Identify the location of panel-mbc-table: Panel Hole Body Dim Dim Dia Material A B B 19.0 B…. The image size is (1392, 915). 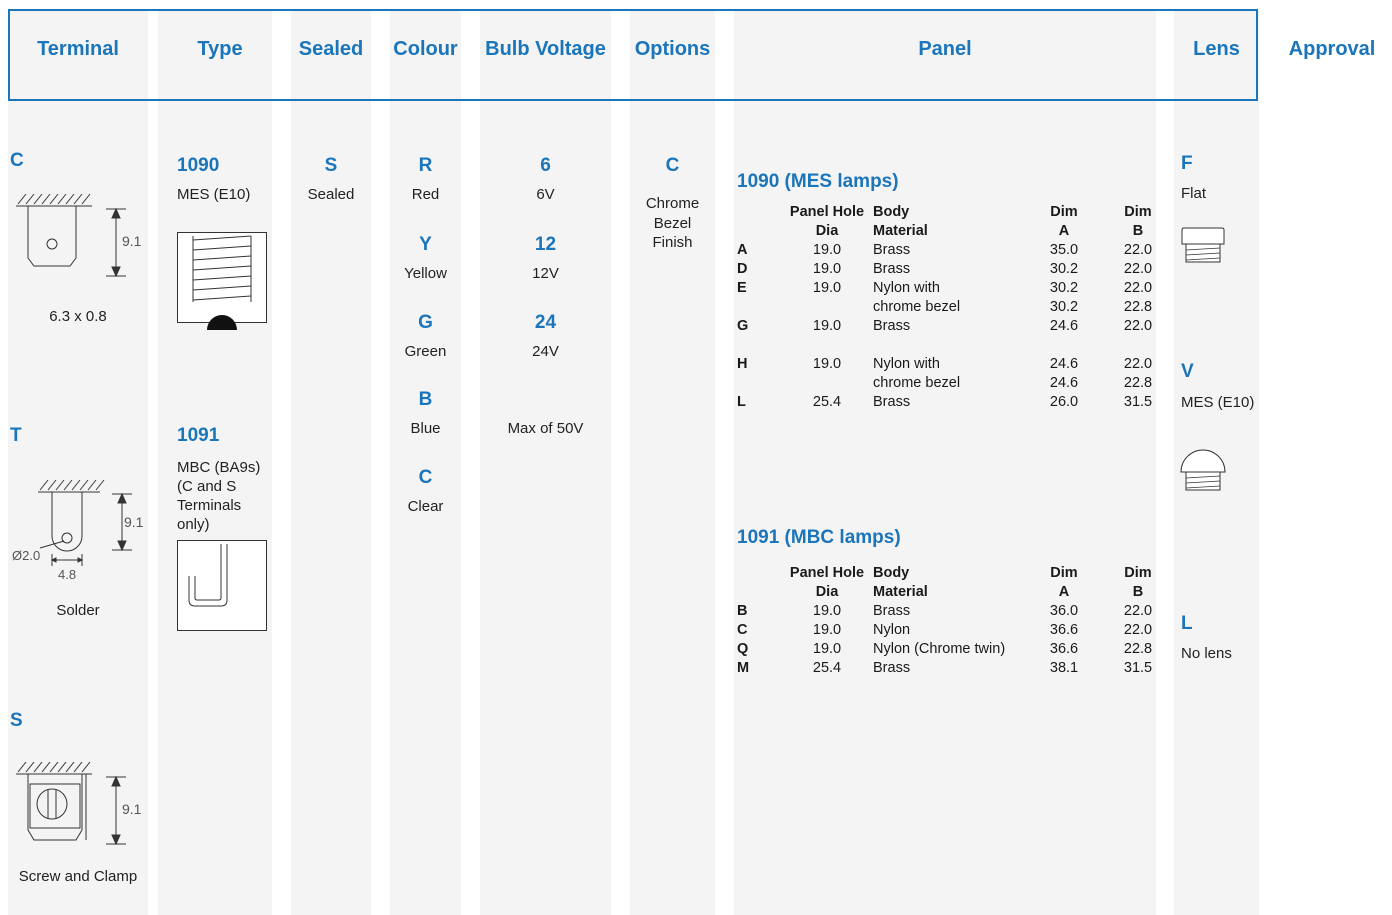
(959, 621).